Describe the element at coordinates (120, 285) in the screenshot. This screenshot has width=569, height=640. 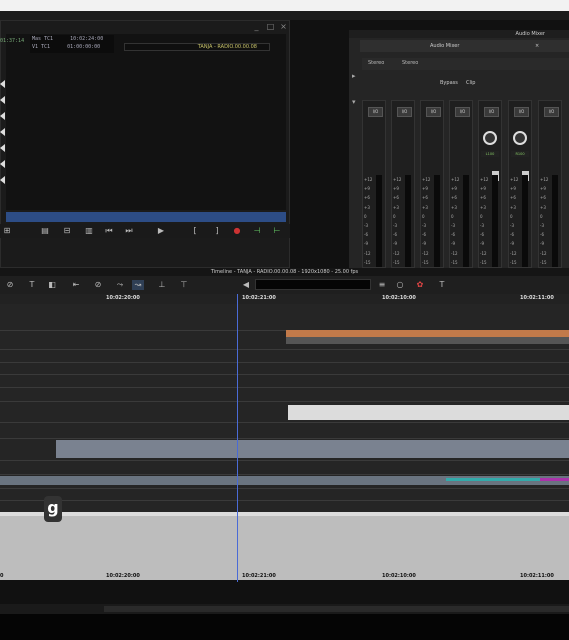
I see `segment-tool-icon: ⤳` at that location.